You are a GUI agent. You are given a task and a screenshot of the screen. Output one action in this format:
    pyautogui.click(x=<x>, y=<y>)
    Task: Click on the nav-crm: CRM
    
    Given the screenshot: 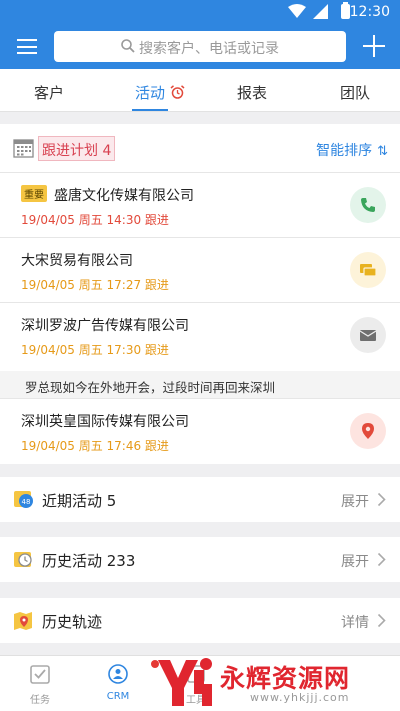 What is the action you would take?
    pyautogui.click(x=118, y=683)
    